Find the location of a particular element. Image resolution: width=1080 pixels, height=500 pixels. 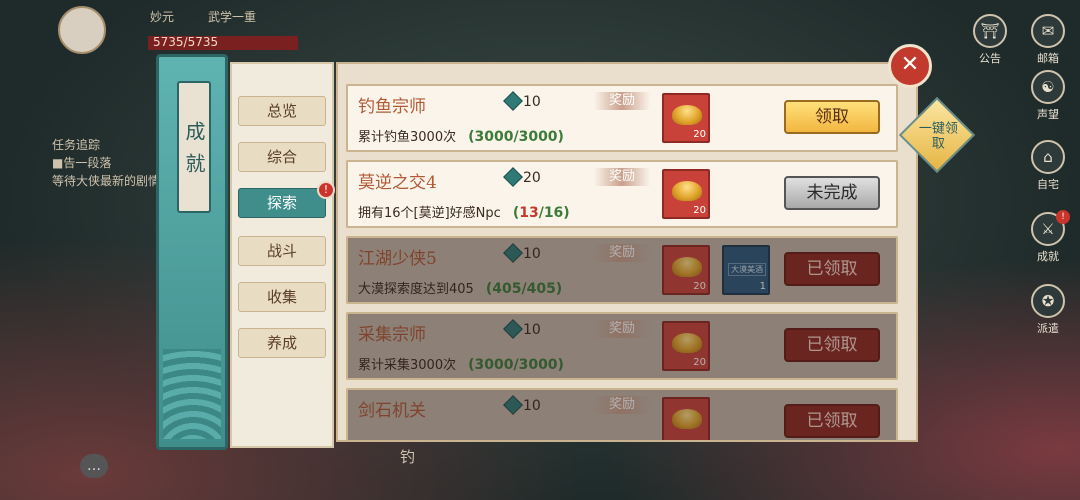

side-item-label: 邮箱 is located at coordinates (1048, 58).